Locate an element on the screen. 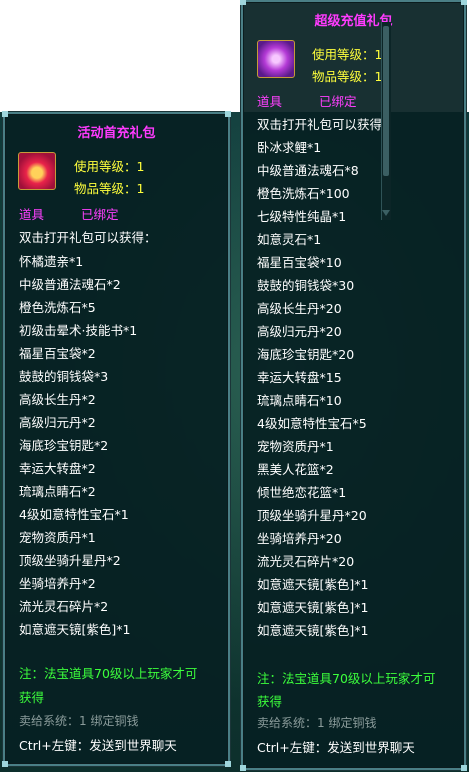 This screenshot has height=772, width=469. reward-item: 海底珍宝钥匙*2 is located at coordinates (64, 445).